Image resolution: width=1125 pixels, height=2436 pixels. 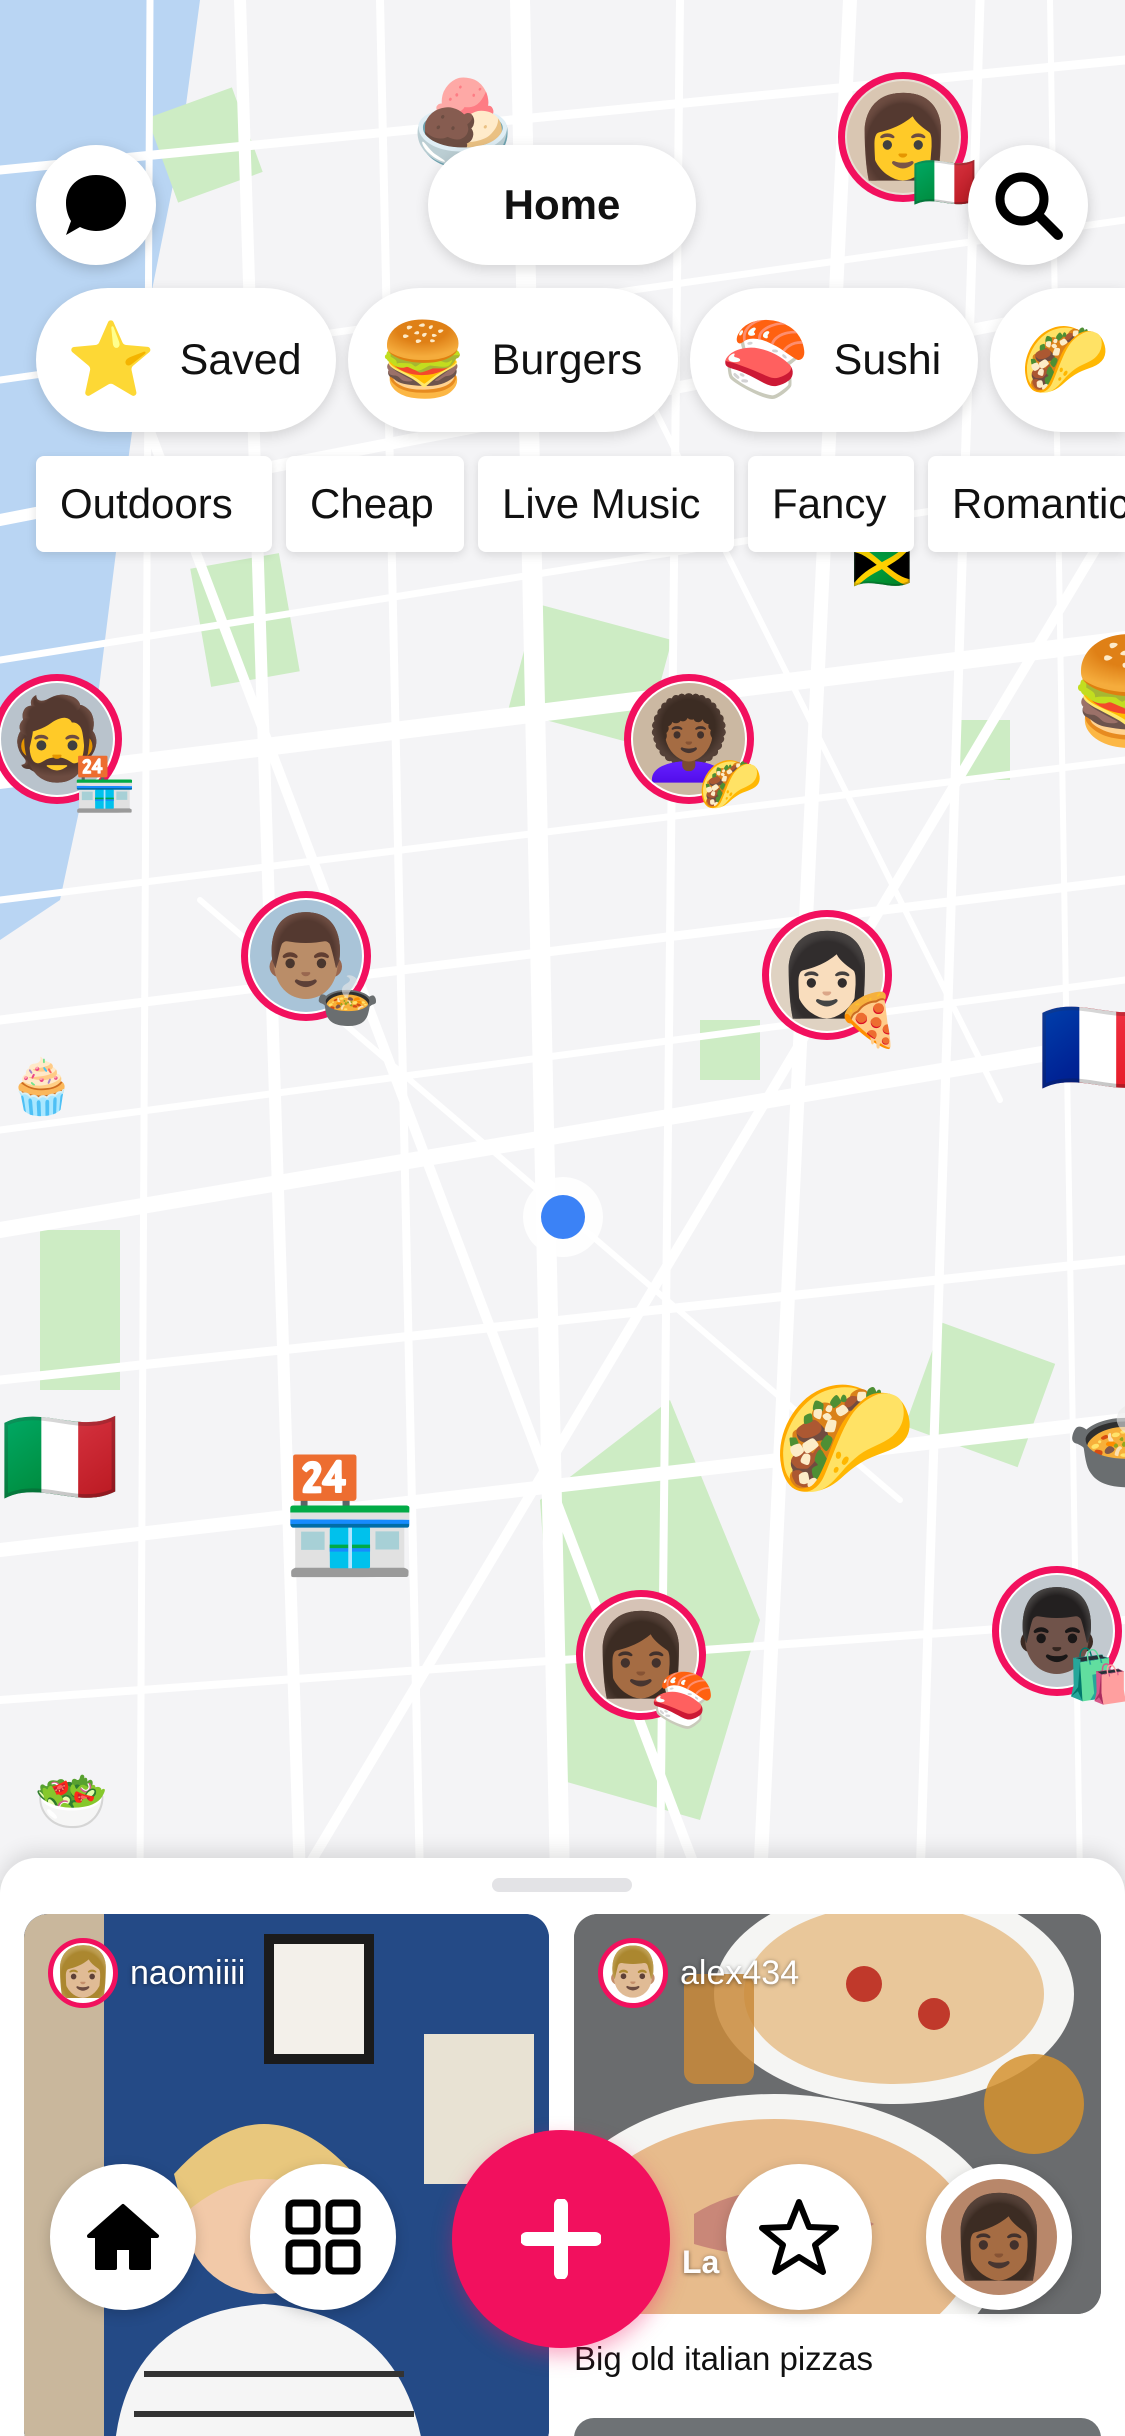 I want to click on username: naomiiii, so click(x=188, y=1972).